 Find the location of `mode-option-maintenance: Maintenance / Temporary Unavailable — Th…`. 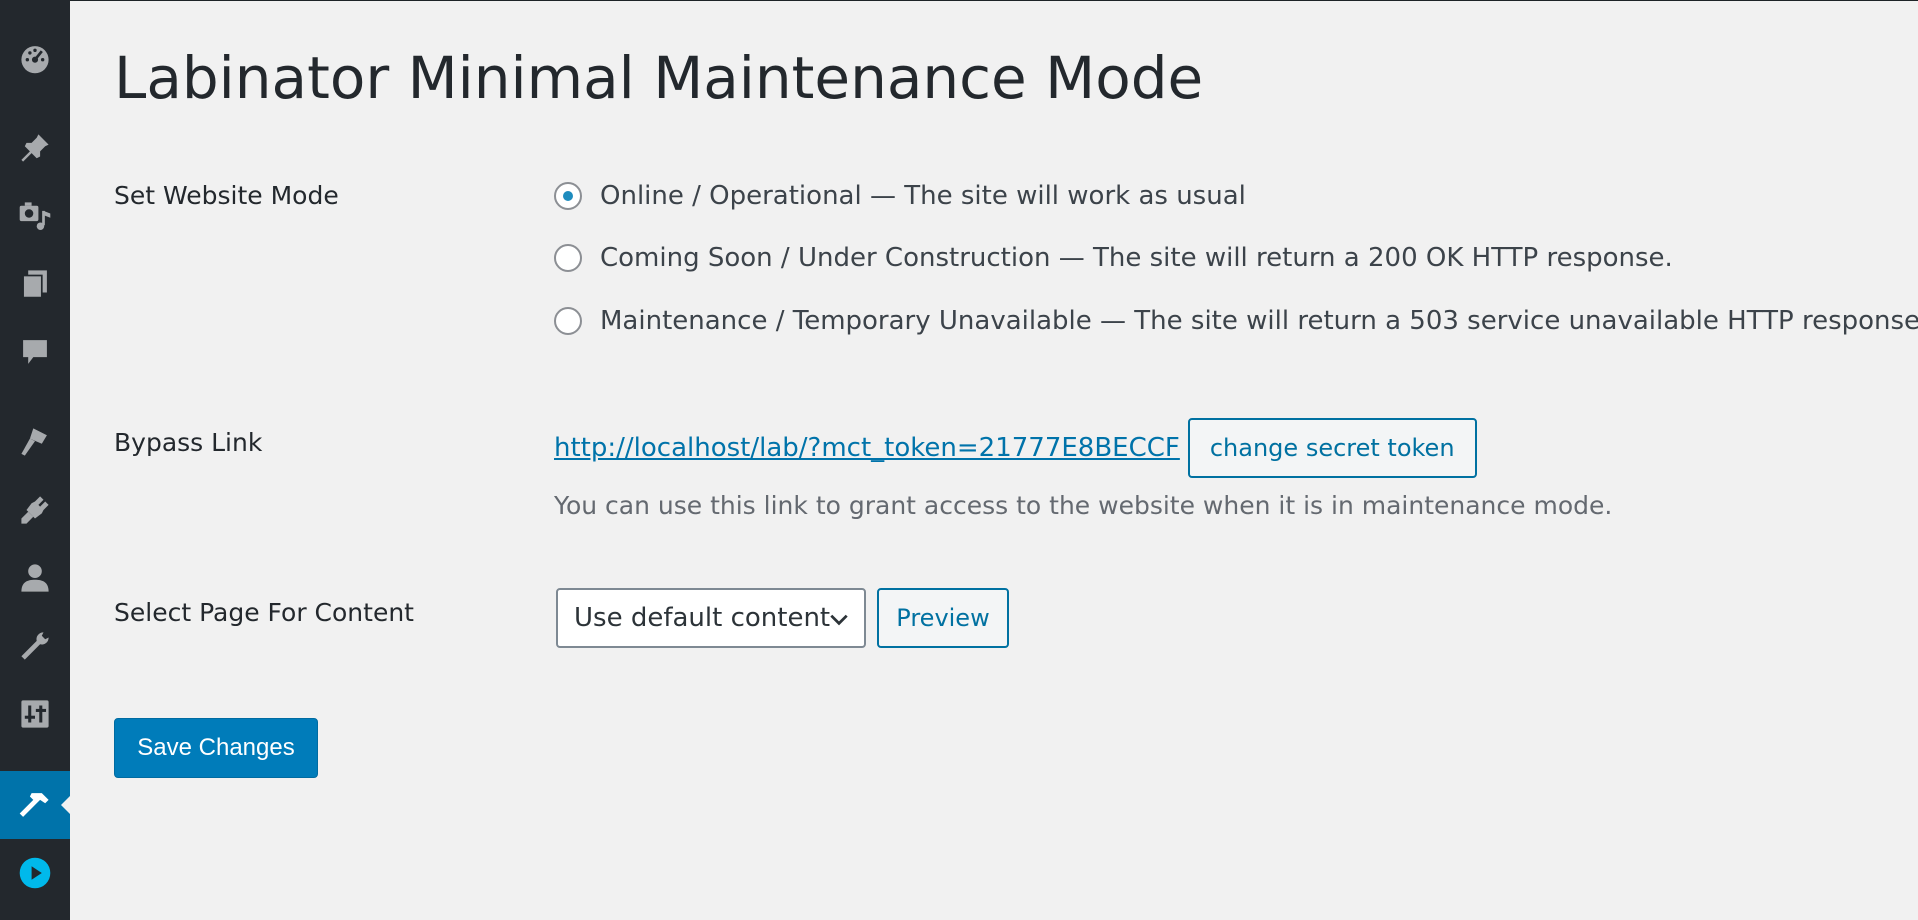

mode-option-maintenance: Maintenance / Temporary Unavailable — Th… is located at coordinates (1236, 321).